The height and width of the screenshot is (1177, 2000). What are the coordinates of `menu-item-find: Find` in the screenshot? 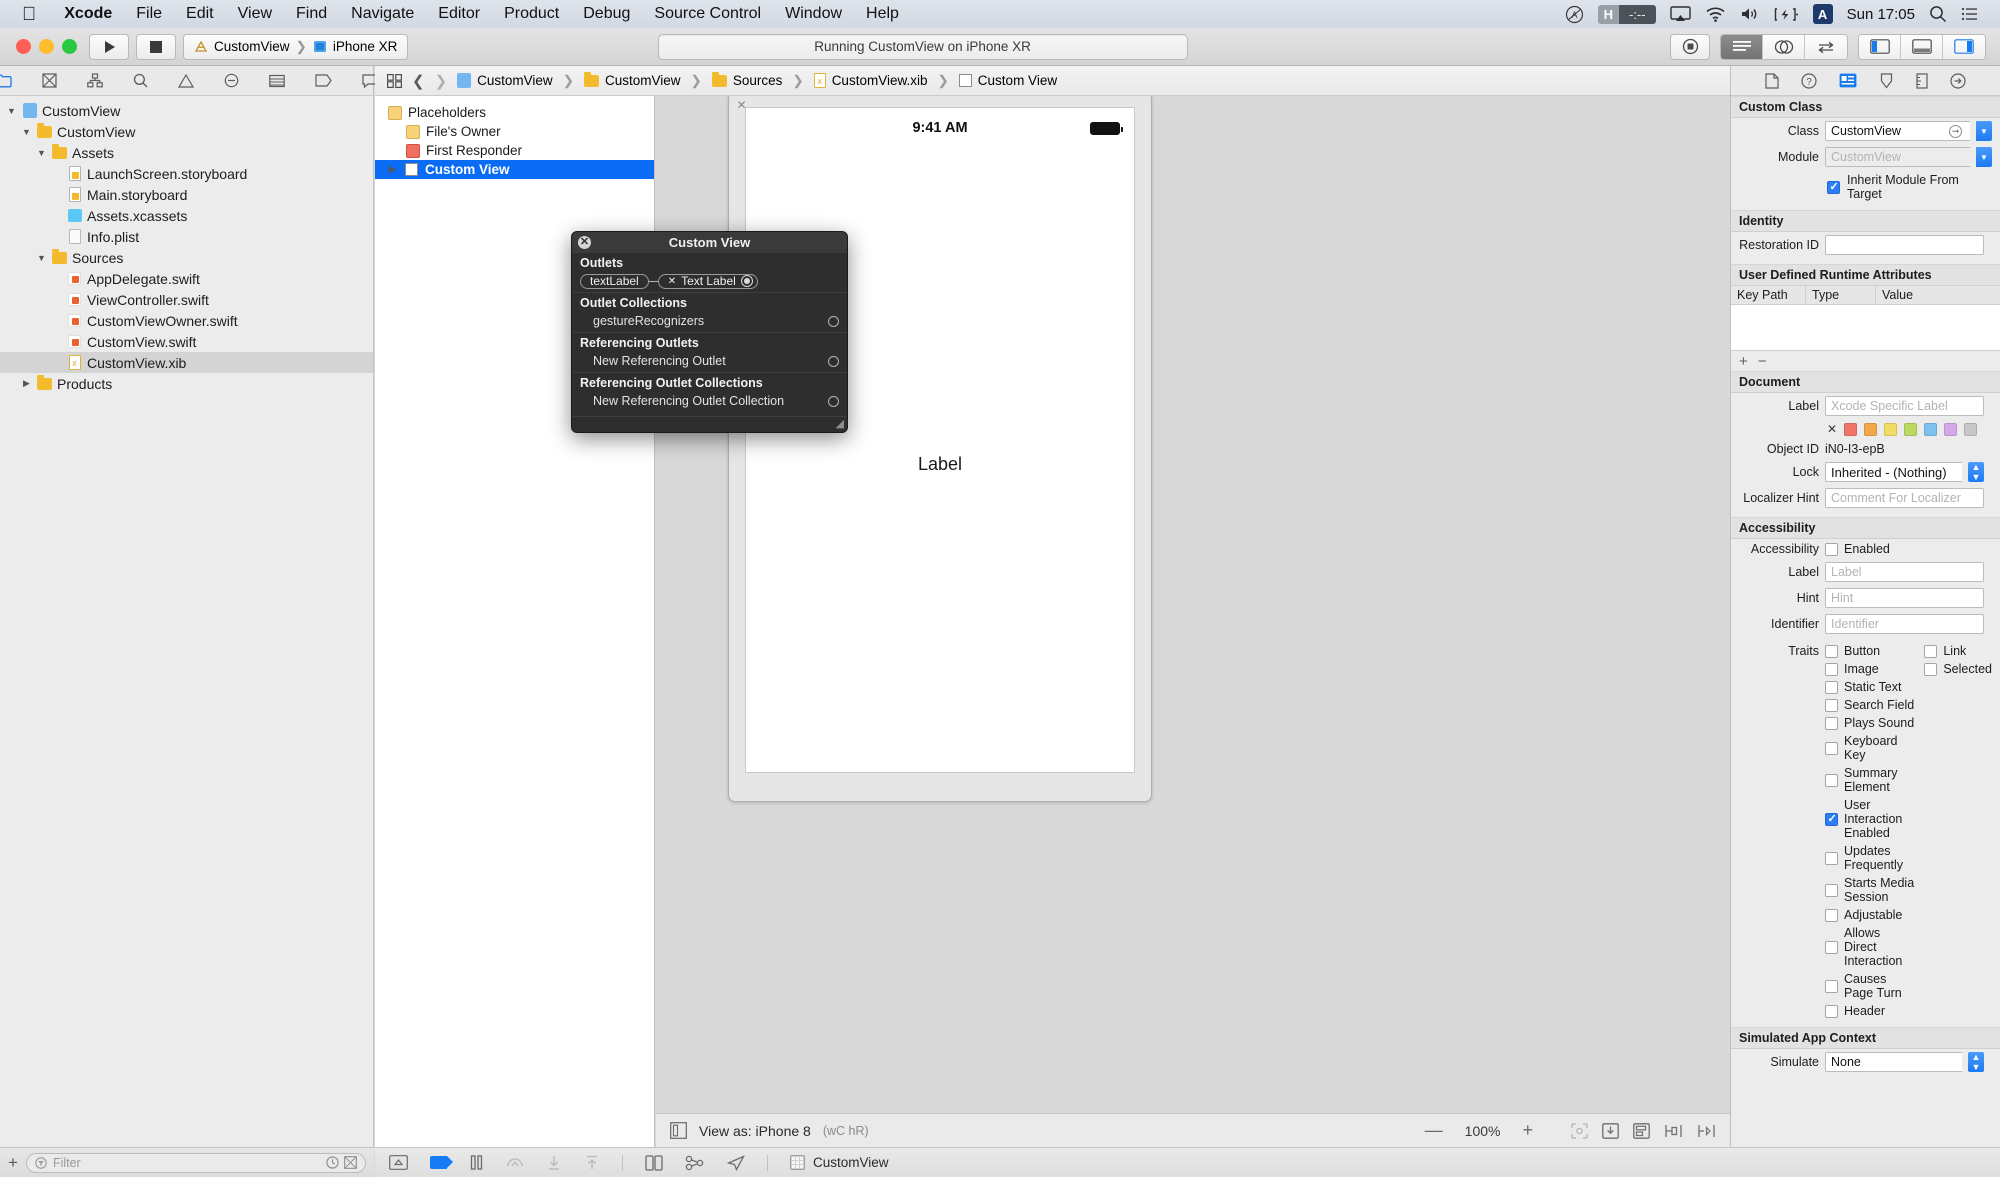 It's located at (311, 14).